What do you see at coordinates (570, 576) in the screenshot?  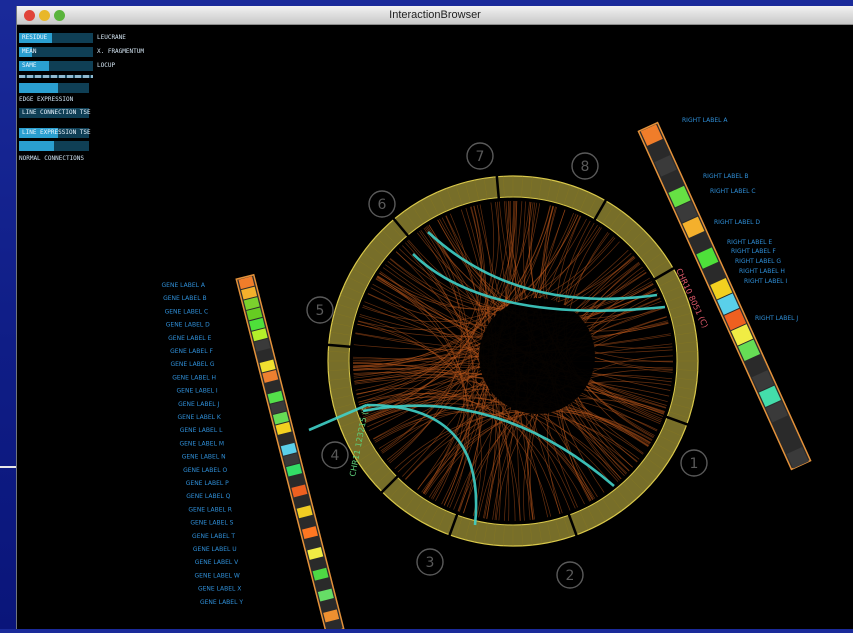 I see `chromosome-number: 2` at bounding box center [570, 576].